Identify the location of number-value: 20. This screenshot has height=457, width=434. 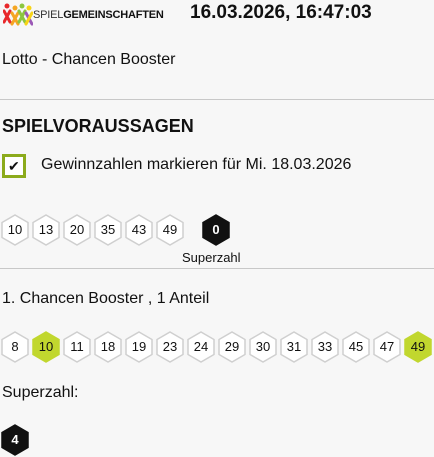
(77, 229).